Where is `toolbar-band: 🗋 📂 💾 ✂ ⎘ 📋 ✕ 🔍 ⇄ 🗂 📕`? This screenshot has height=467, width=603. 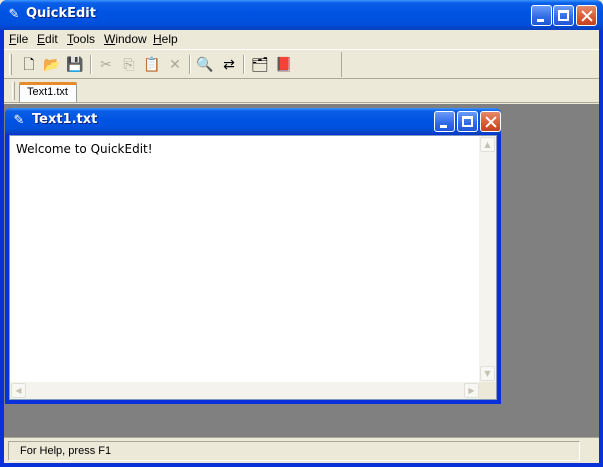 toolbar-band: 🗋 📂 💾 ✂ ⎘ 📋 ✕ 🔍 ⇄ 🗂 📕 is located at coordinates (301, 64).